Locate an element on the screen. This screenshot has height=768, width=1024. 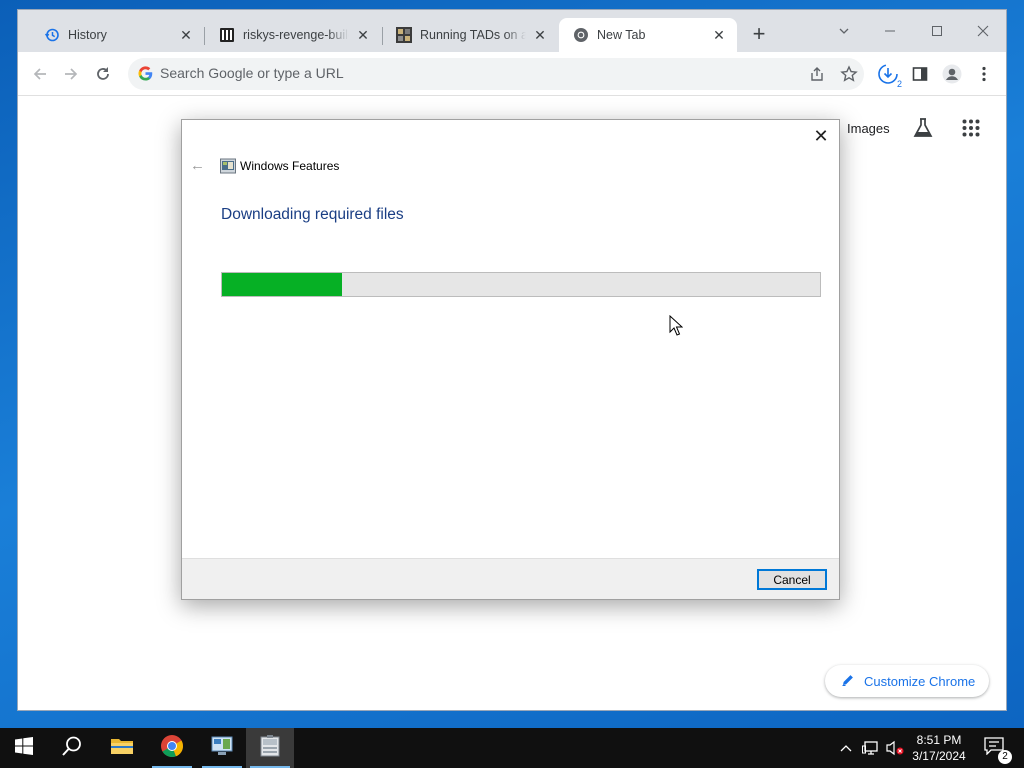
share-icon is located at coordinates (817, 74).